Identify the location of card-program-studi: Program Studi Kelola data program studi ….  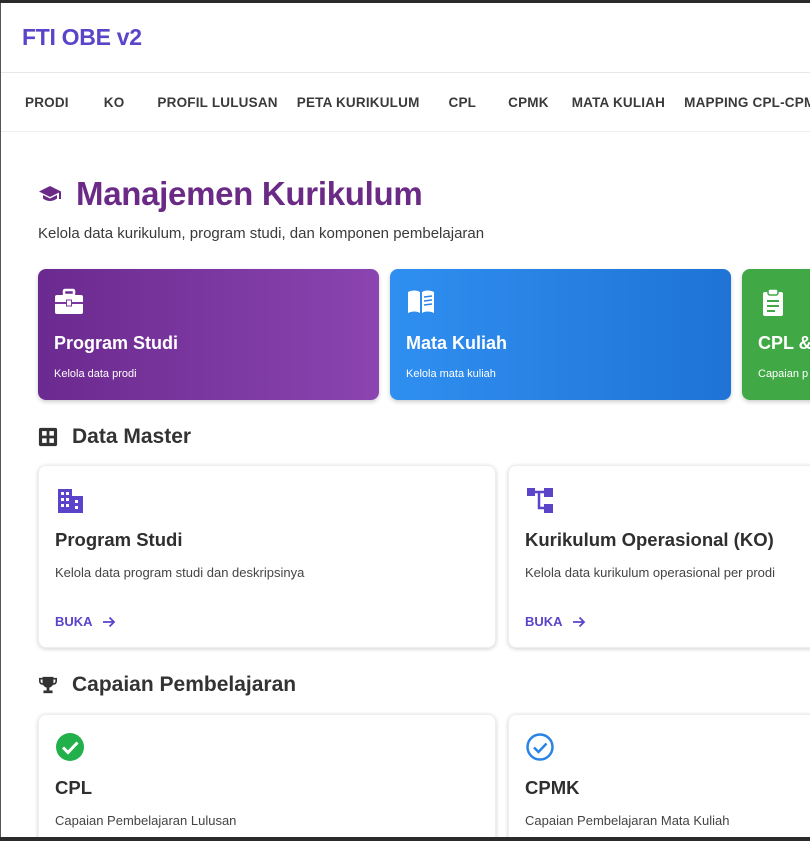
(267, 556).